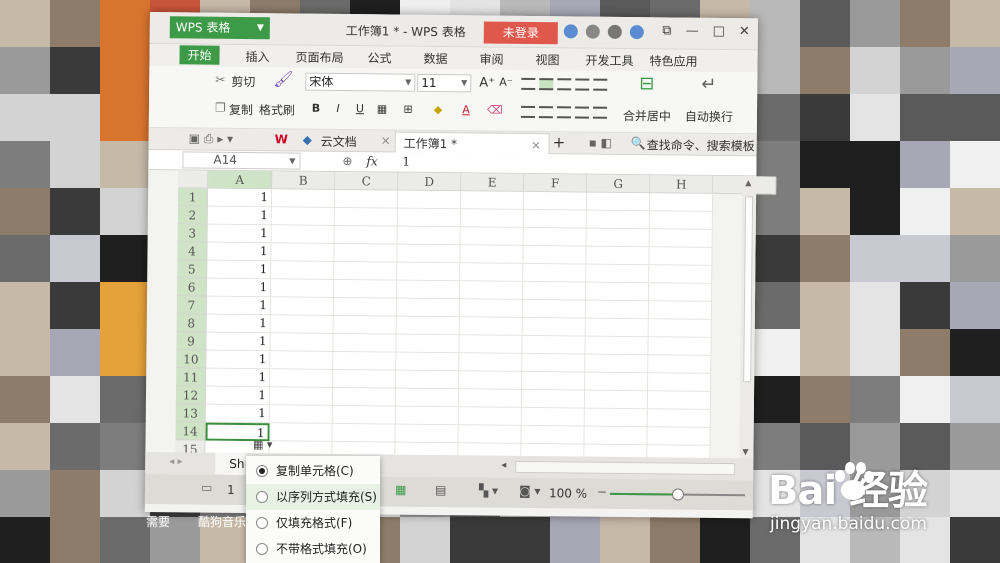  I want to click on tab-home: 开始, so click(199, 55).